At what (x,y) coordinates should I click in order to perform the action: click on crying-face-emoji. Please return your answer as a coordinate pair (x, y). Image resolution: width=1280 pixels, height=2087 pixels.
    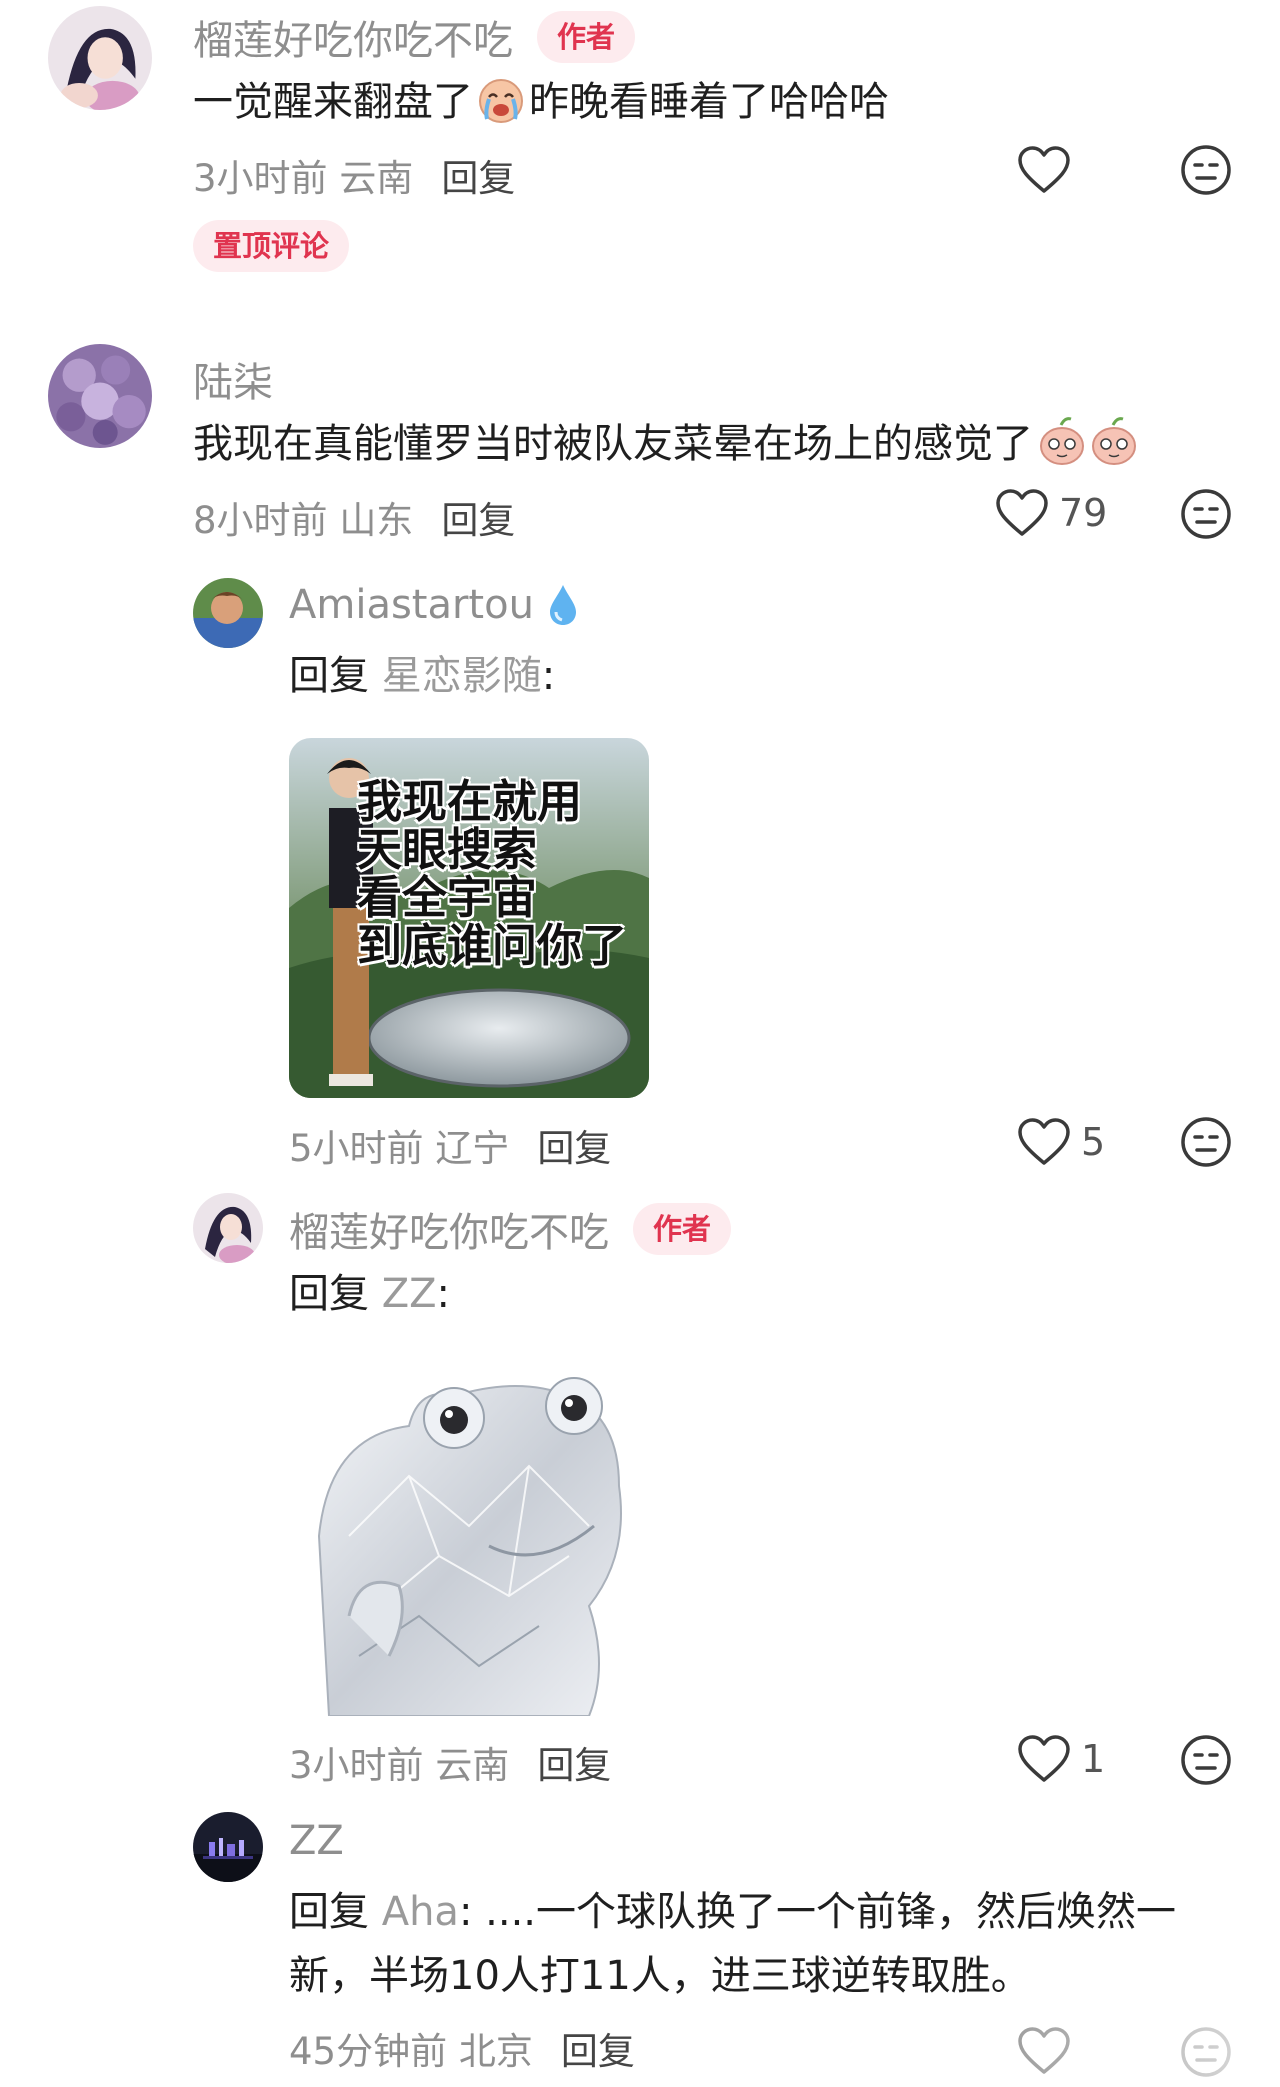
    Looking at the image, I should click on (501, 99).